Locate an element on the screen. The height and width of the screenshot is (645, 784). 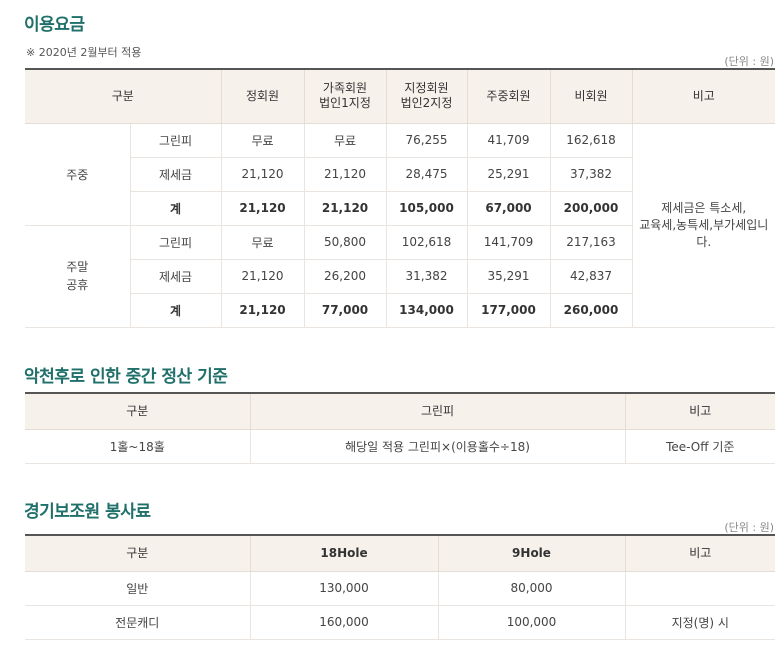
header-9hole: 9Hole is located at coordinates (531, 553).